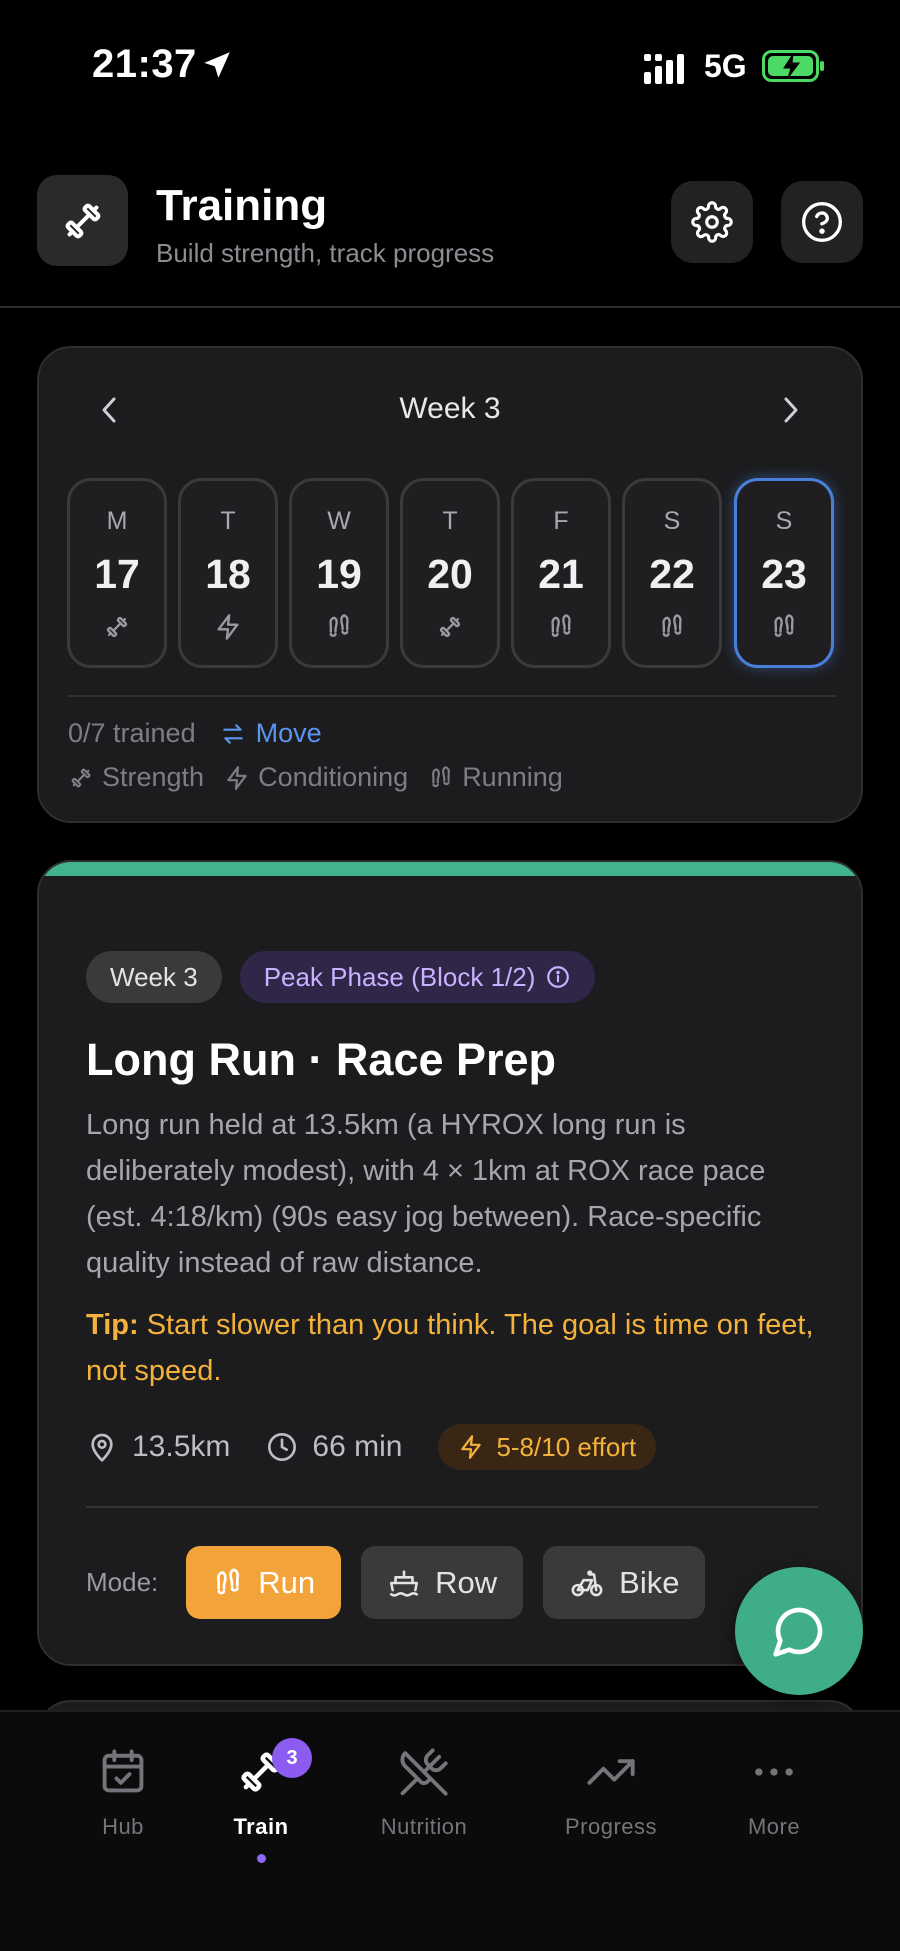 The width and height of the screenshot is (900, 1951). I want to click on tab-hub-label: Hub, so click(123, 1826).